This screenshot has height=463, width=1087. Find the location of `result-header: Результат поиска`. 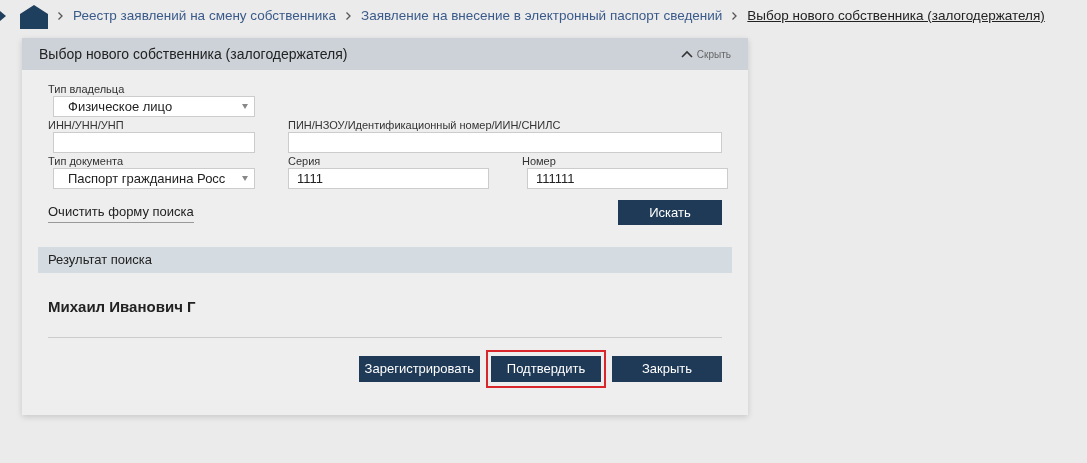

result-header: Результат поиска is located at coordinates (385, 260).